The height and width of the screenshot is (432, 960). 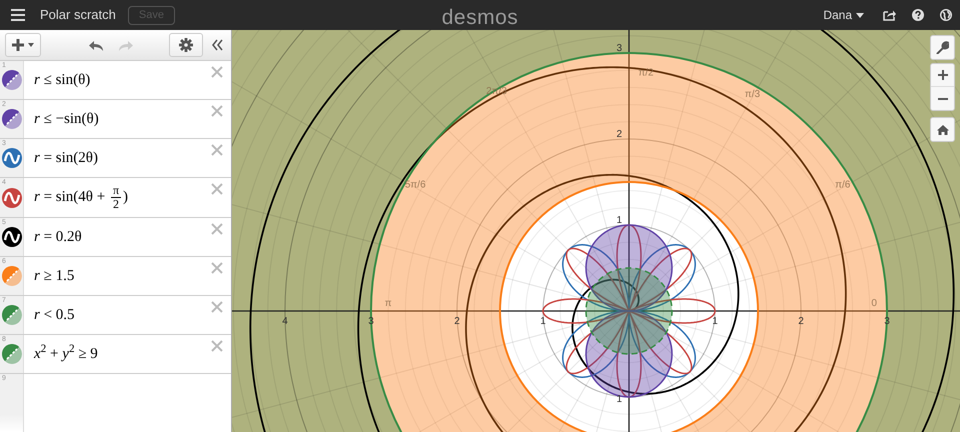 What do you see at coordinates (54, 315) in the screenshot?
I see `math-expression: r < 0.5` at bounding box center [54, 315].